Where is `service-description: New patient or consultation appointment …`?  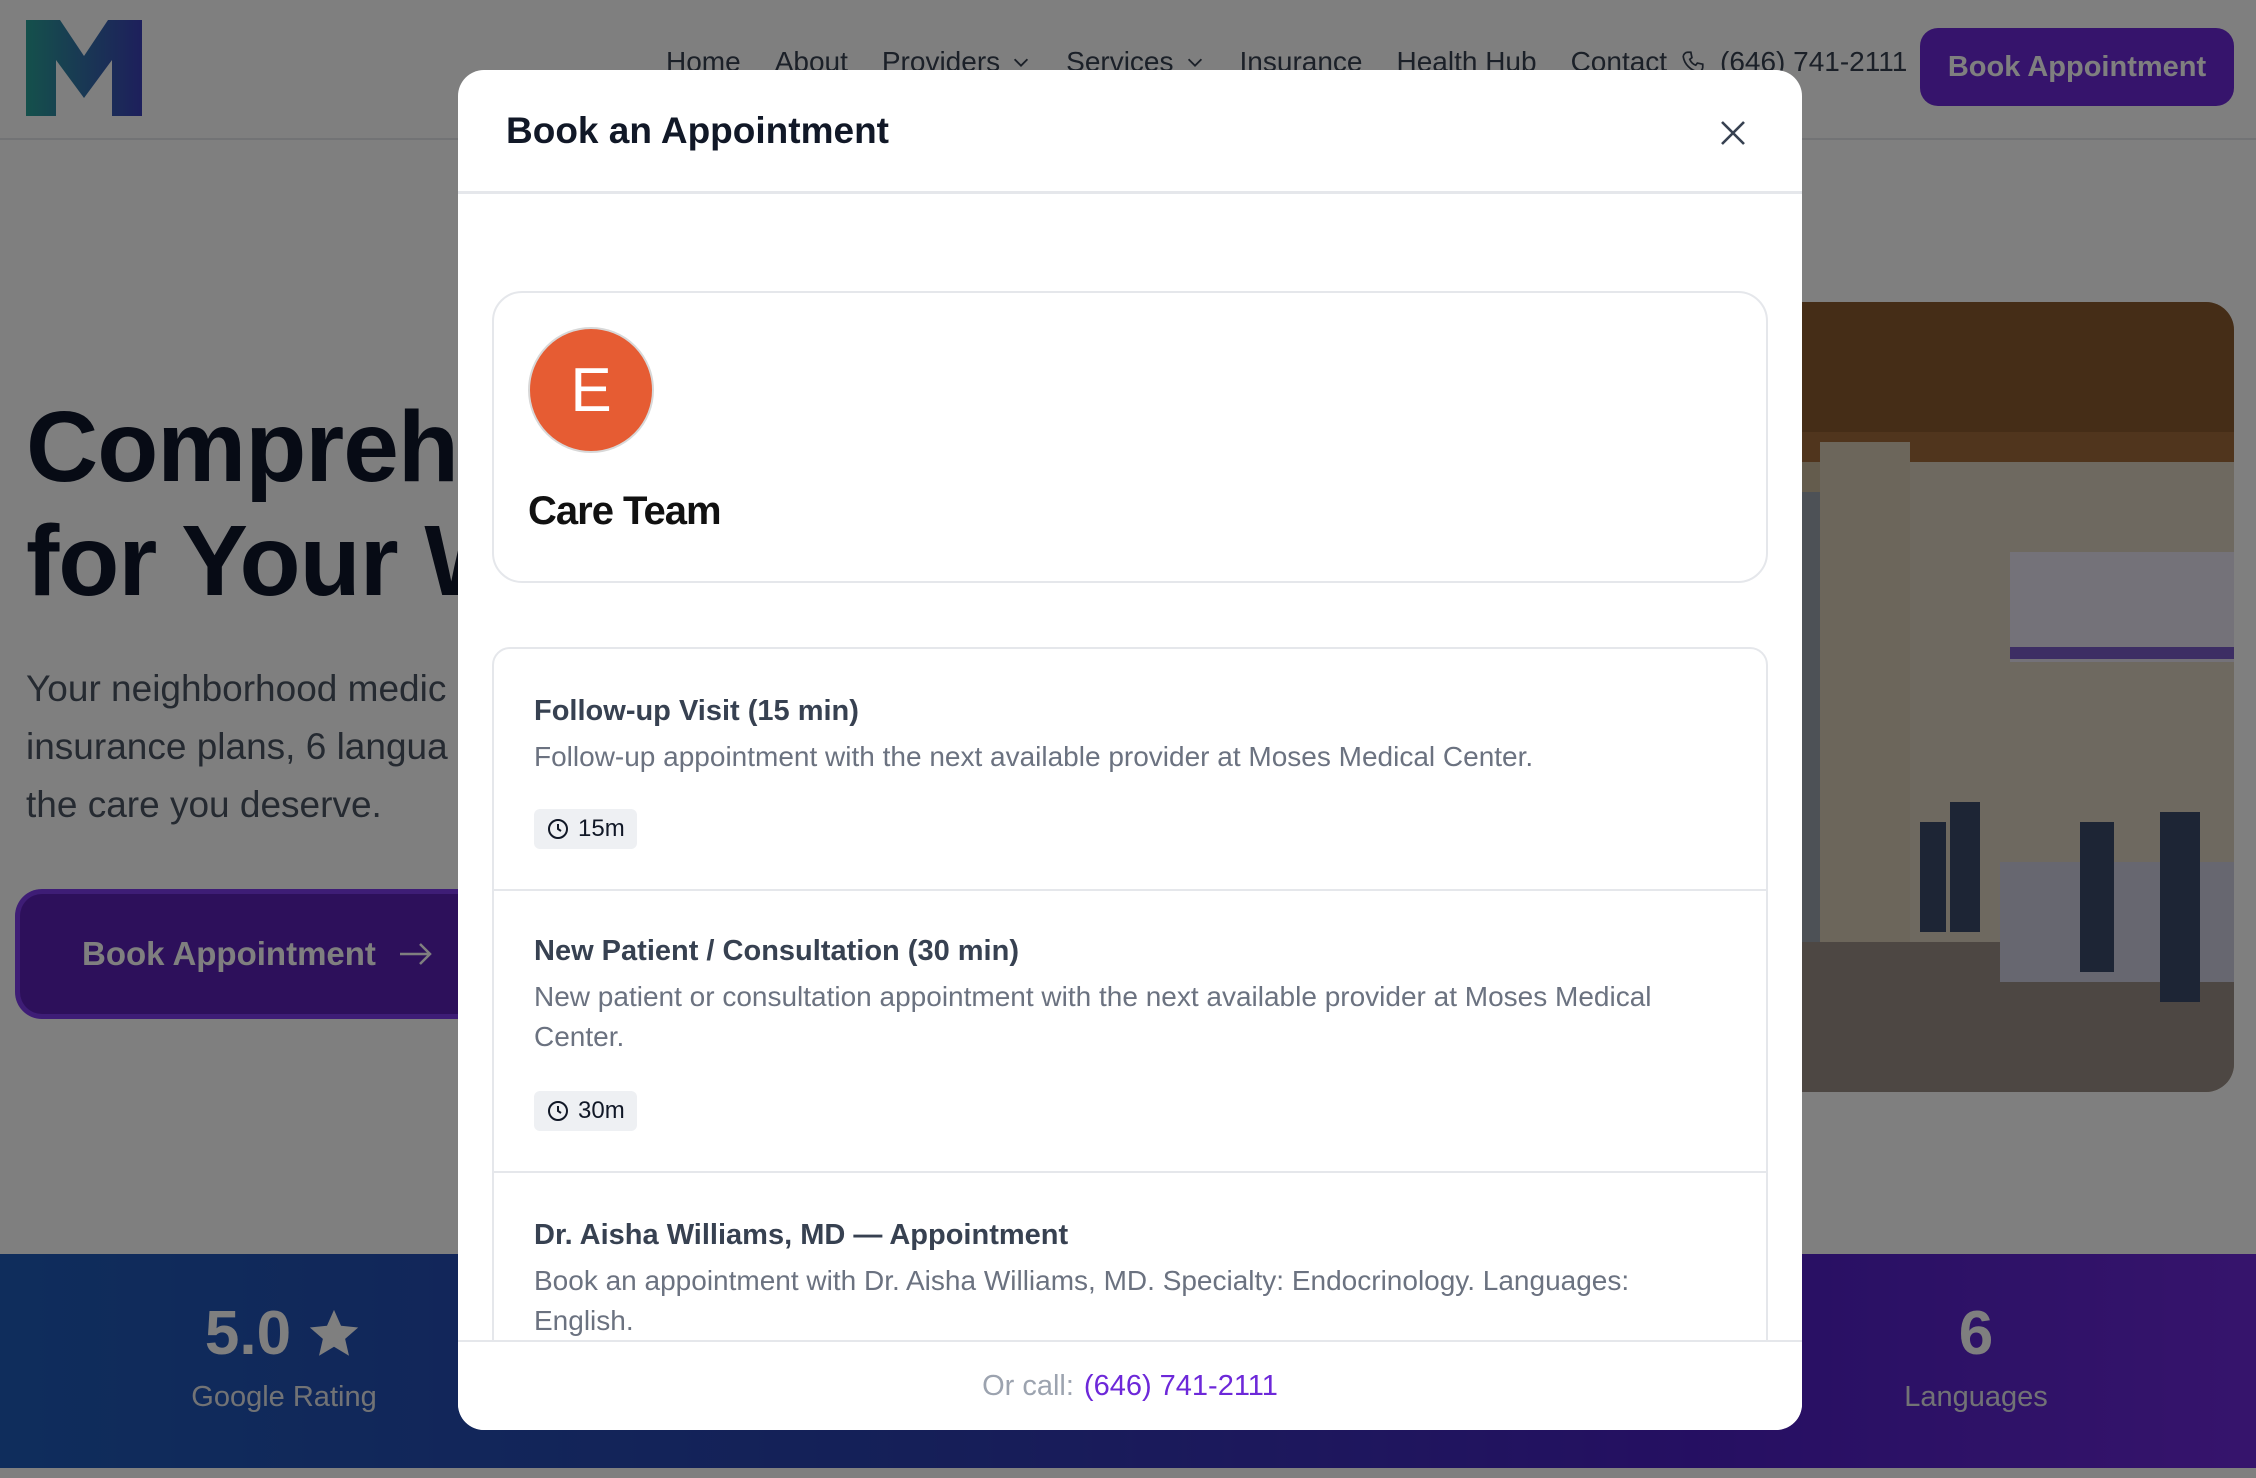
service-description: New patient or consultation appointment … is located at coordinates (1093, 1016).